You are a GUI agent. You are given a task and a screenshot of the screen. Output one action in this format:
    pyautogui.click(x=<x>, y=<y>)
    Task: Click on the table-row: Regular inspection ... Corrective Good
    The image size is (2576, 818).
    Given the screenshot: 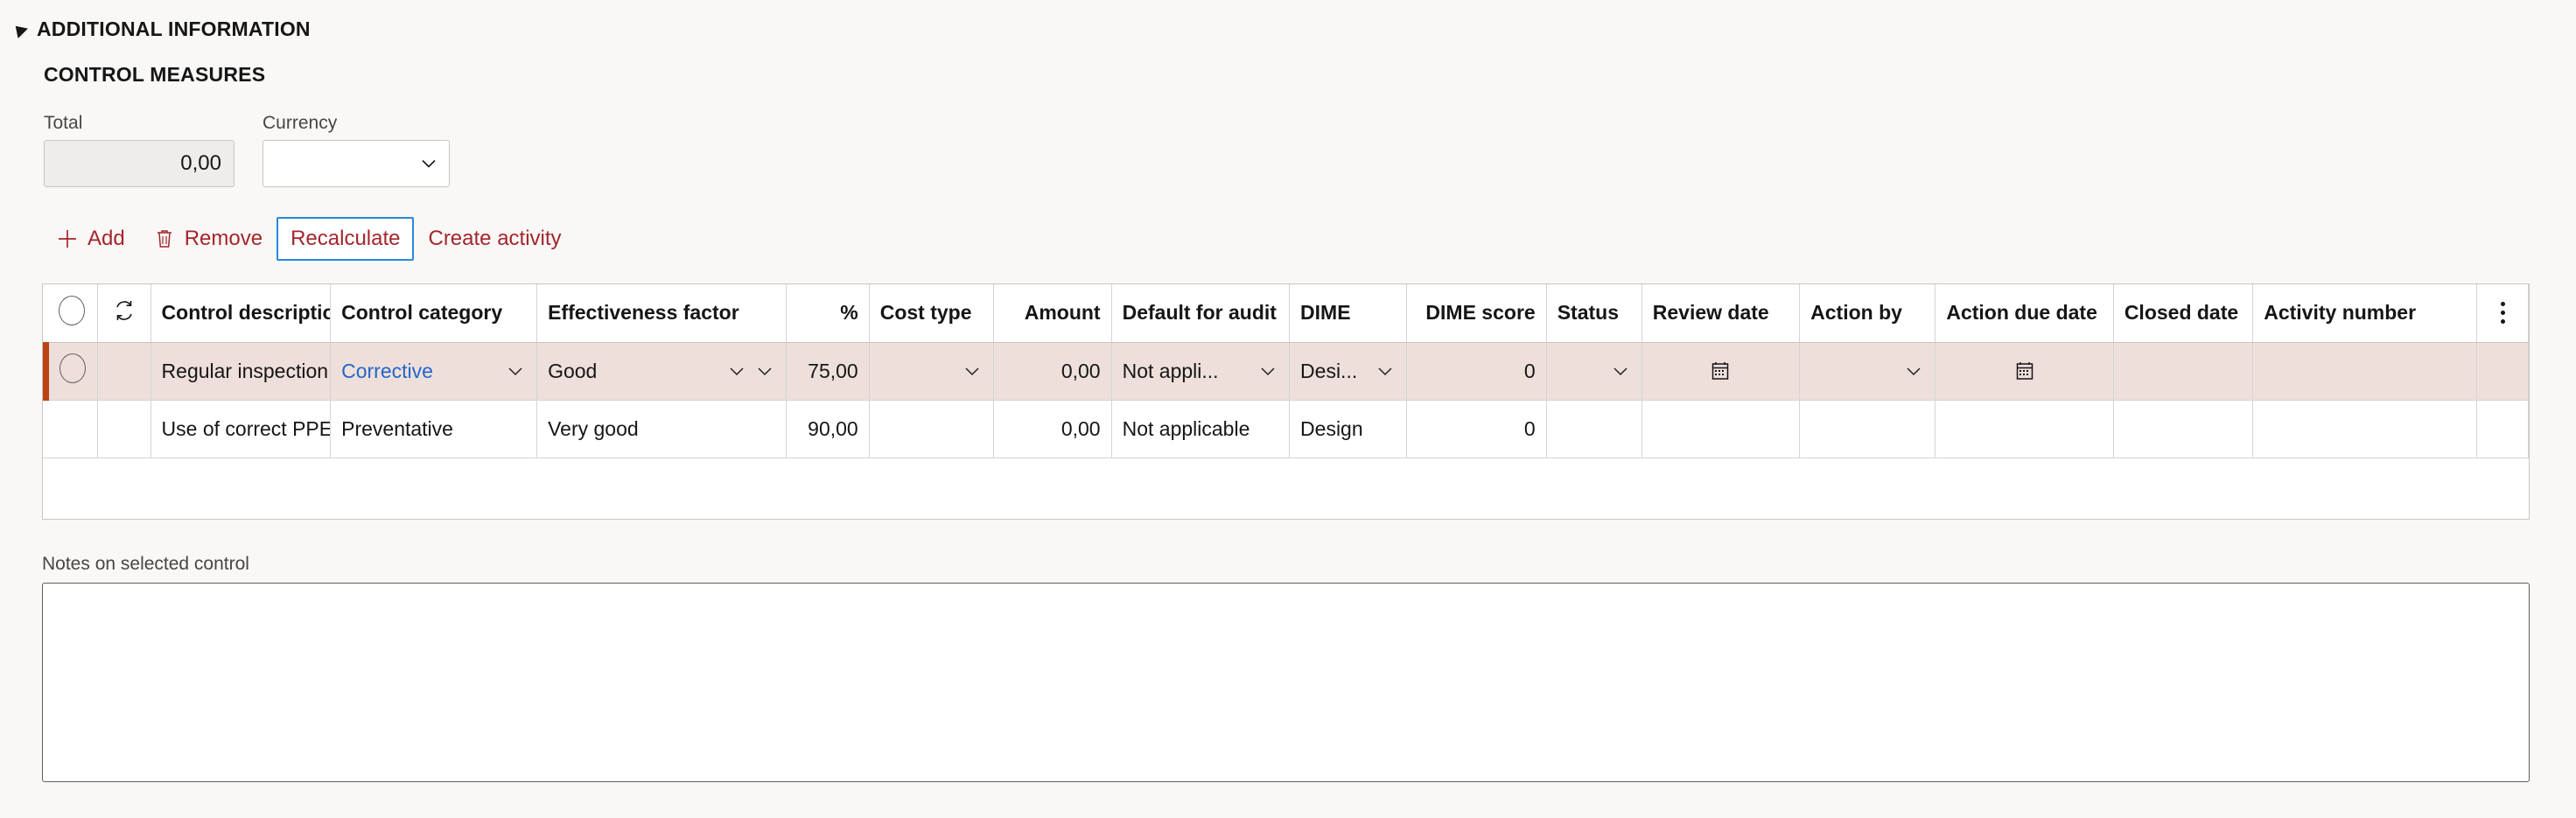 What is the action you would take?
    pyautogui.click(x=1286, y=371)
    